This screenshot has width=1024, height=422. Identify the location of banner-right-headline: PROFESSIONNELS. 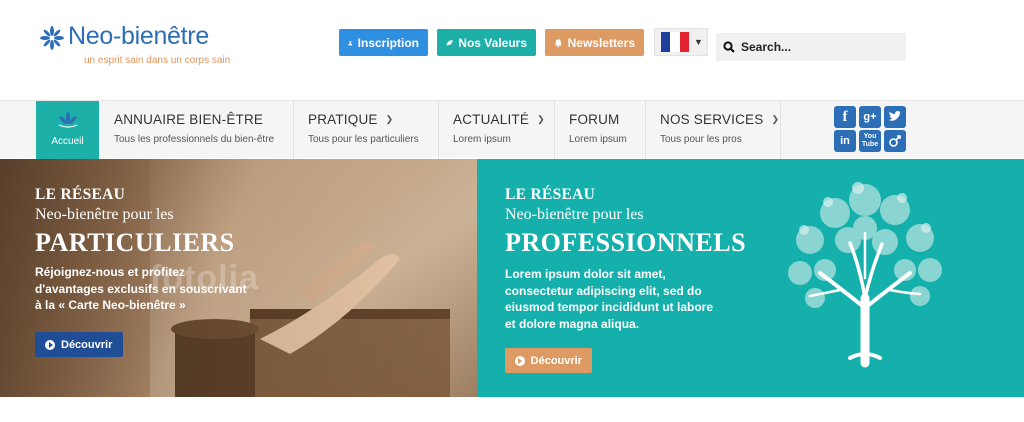
(626, 242).